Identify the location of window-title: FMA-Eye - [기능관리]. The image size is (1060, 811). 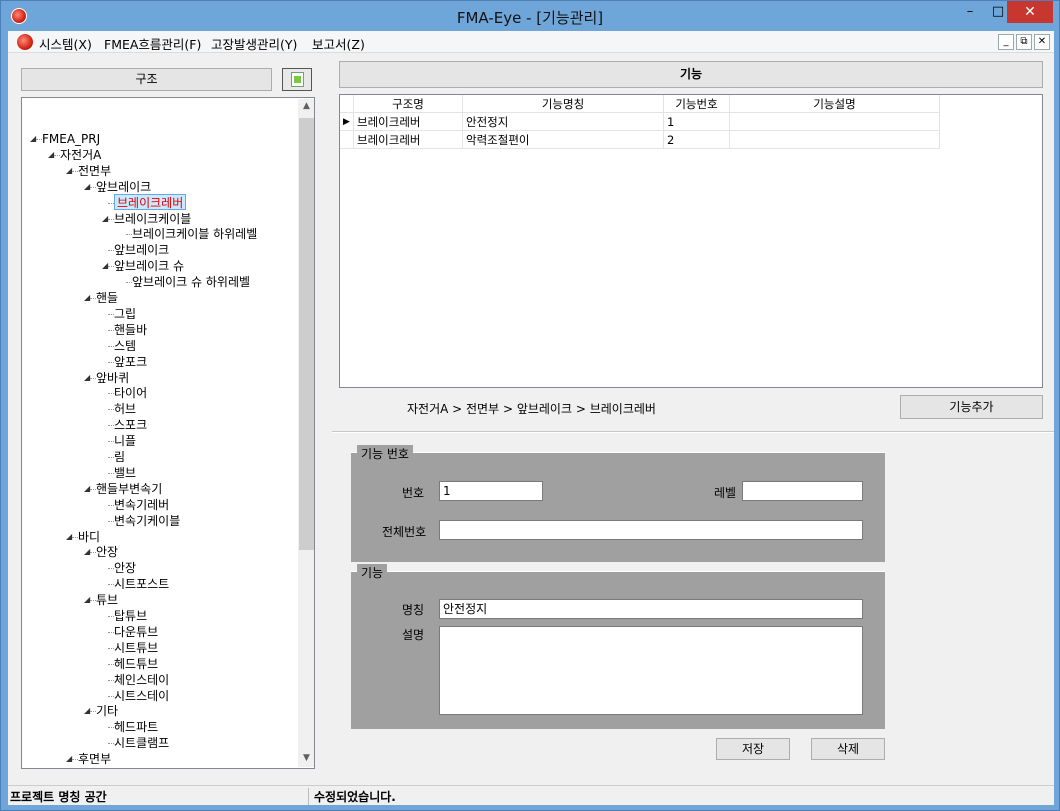
(530, 18).